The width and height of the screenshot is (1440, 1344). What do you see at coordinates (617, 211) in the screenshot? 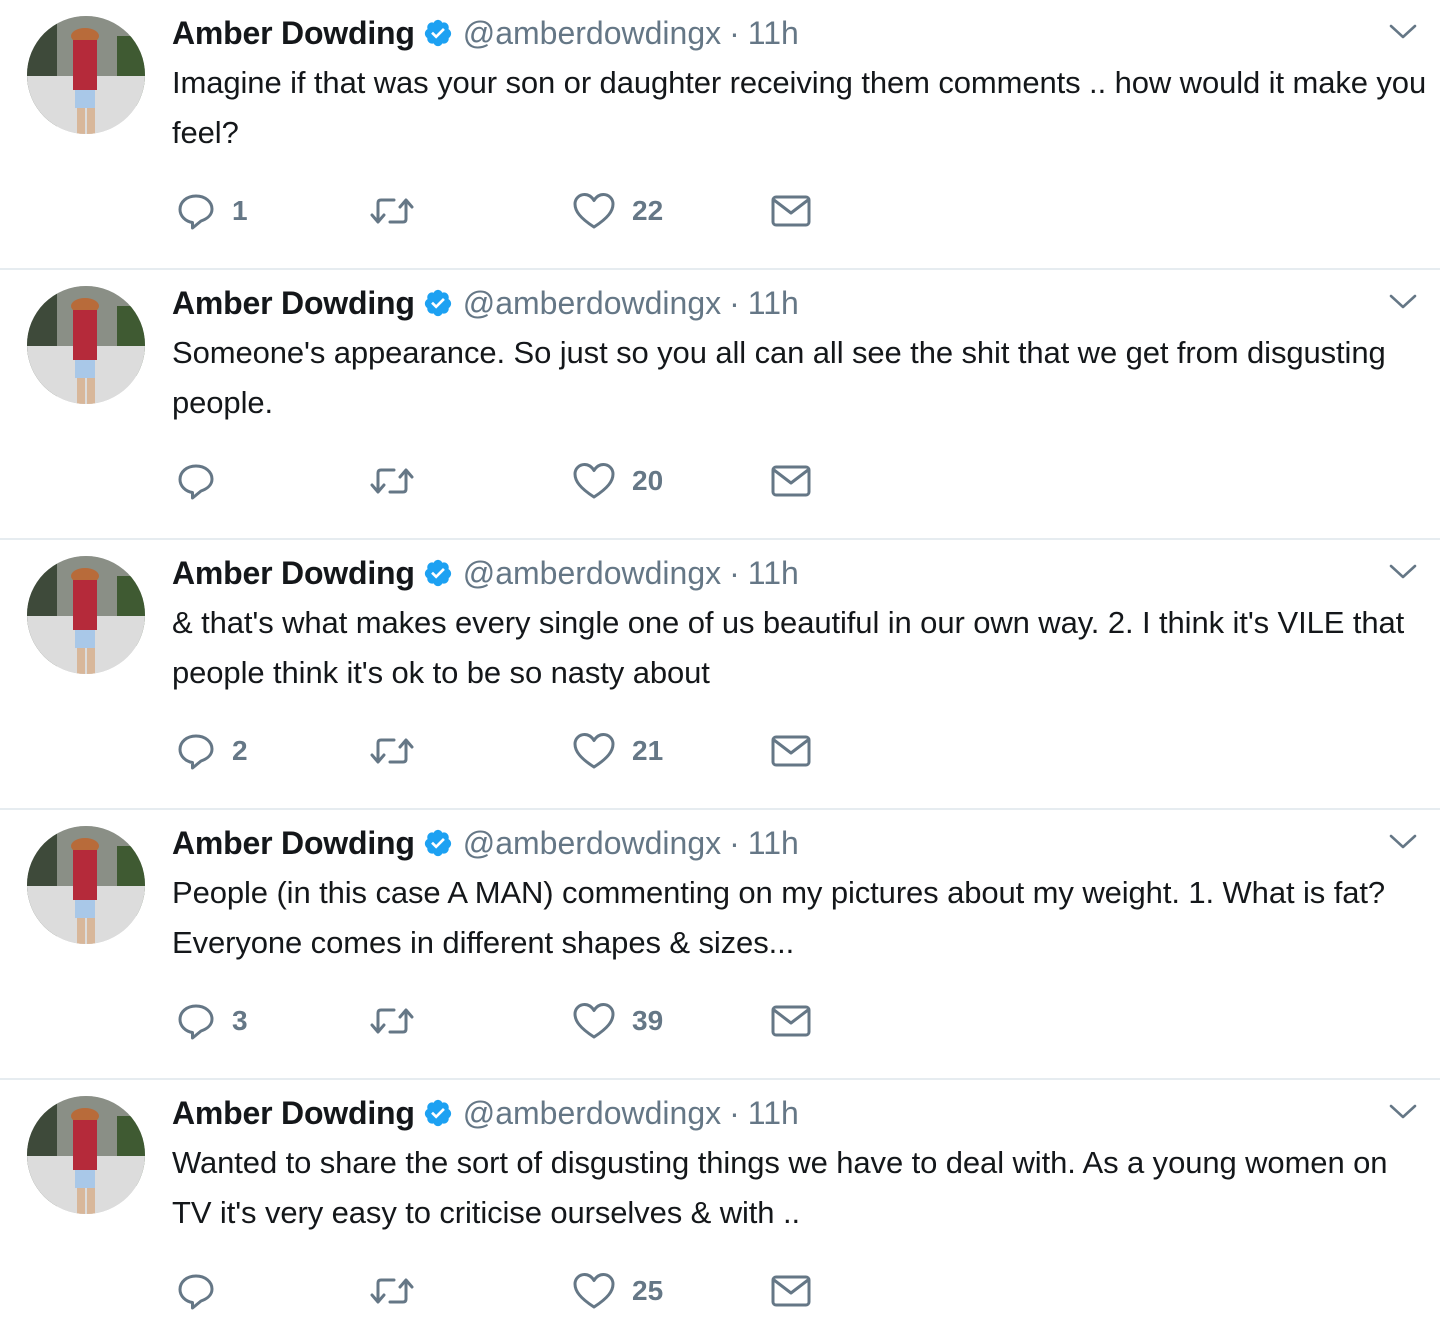
I see `like-button: 22` at bounding box center [617, 211].